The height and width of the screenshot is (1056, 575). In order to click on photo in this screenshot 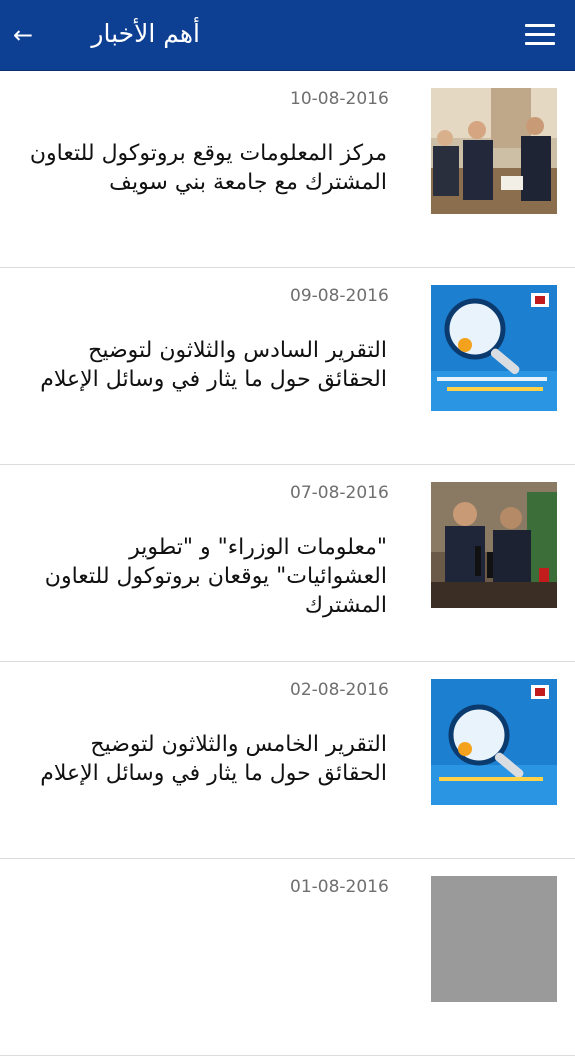, I will do `click(494, 939)`.